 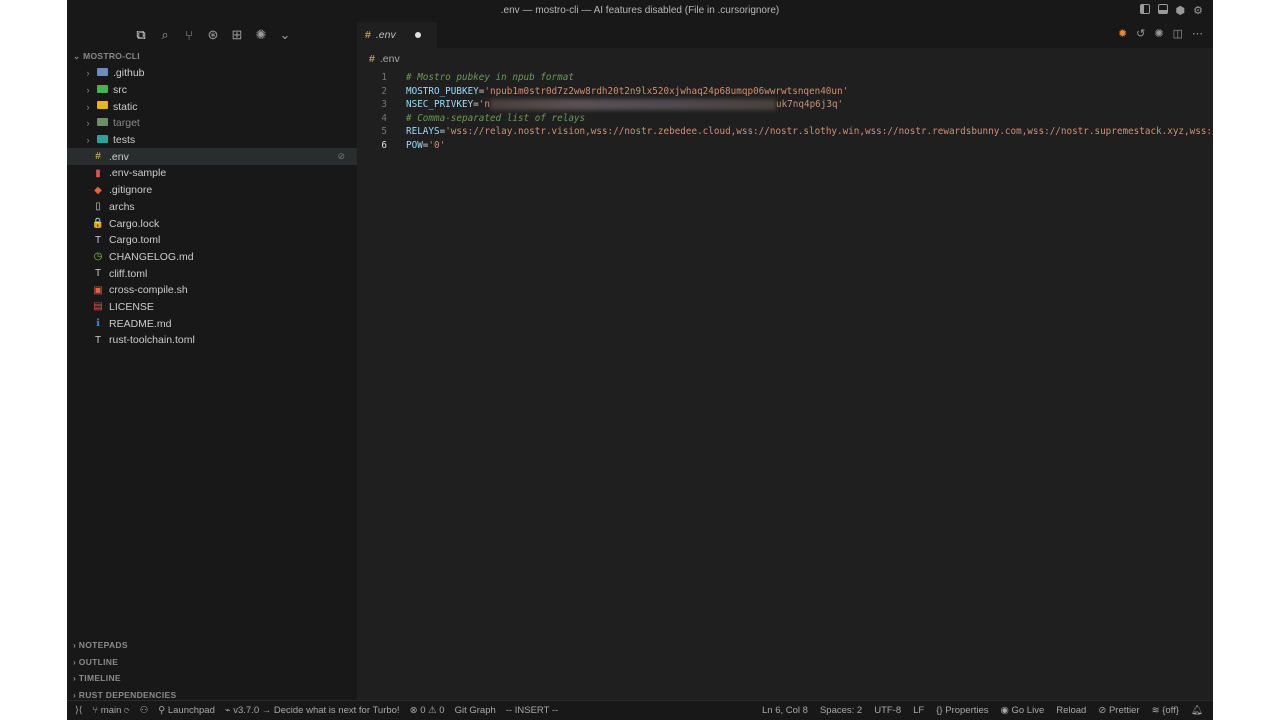 I want to click on tree-file: 🔒 Cargo.lock, so click(x=212, y=223).